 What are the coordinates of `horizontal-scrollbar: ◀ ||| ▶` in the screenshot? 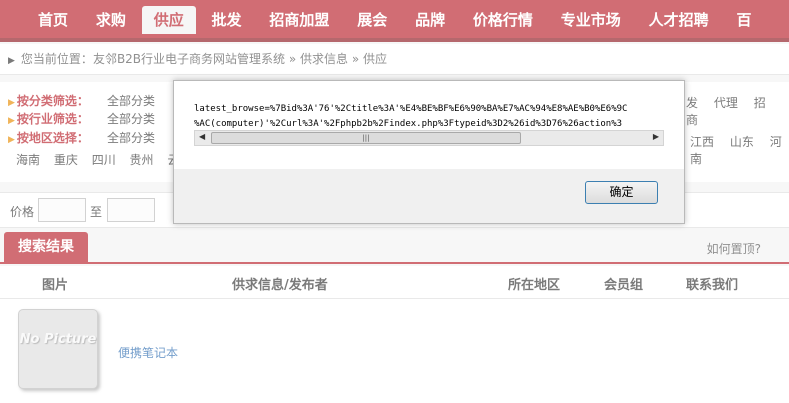 It's located at (429, 138).